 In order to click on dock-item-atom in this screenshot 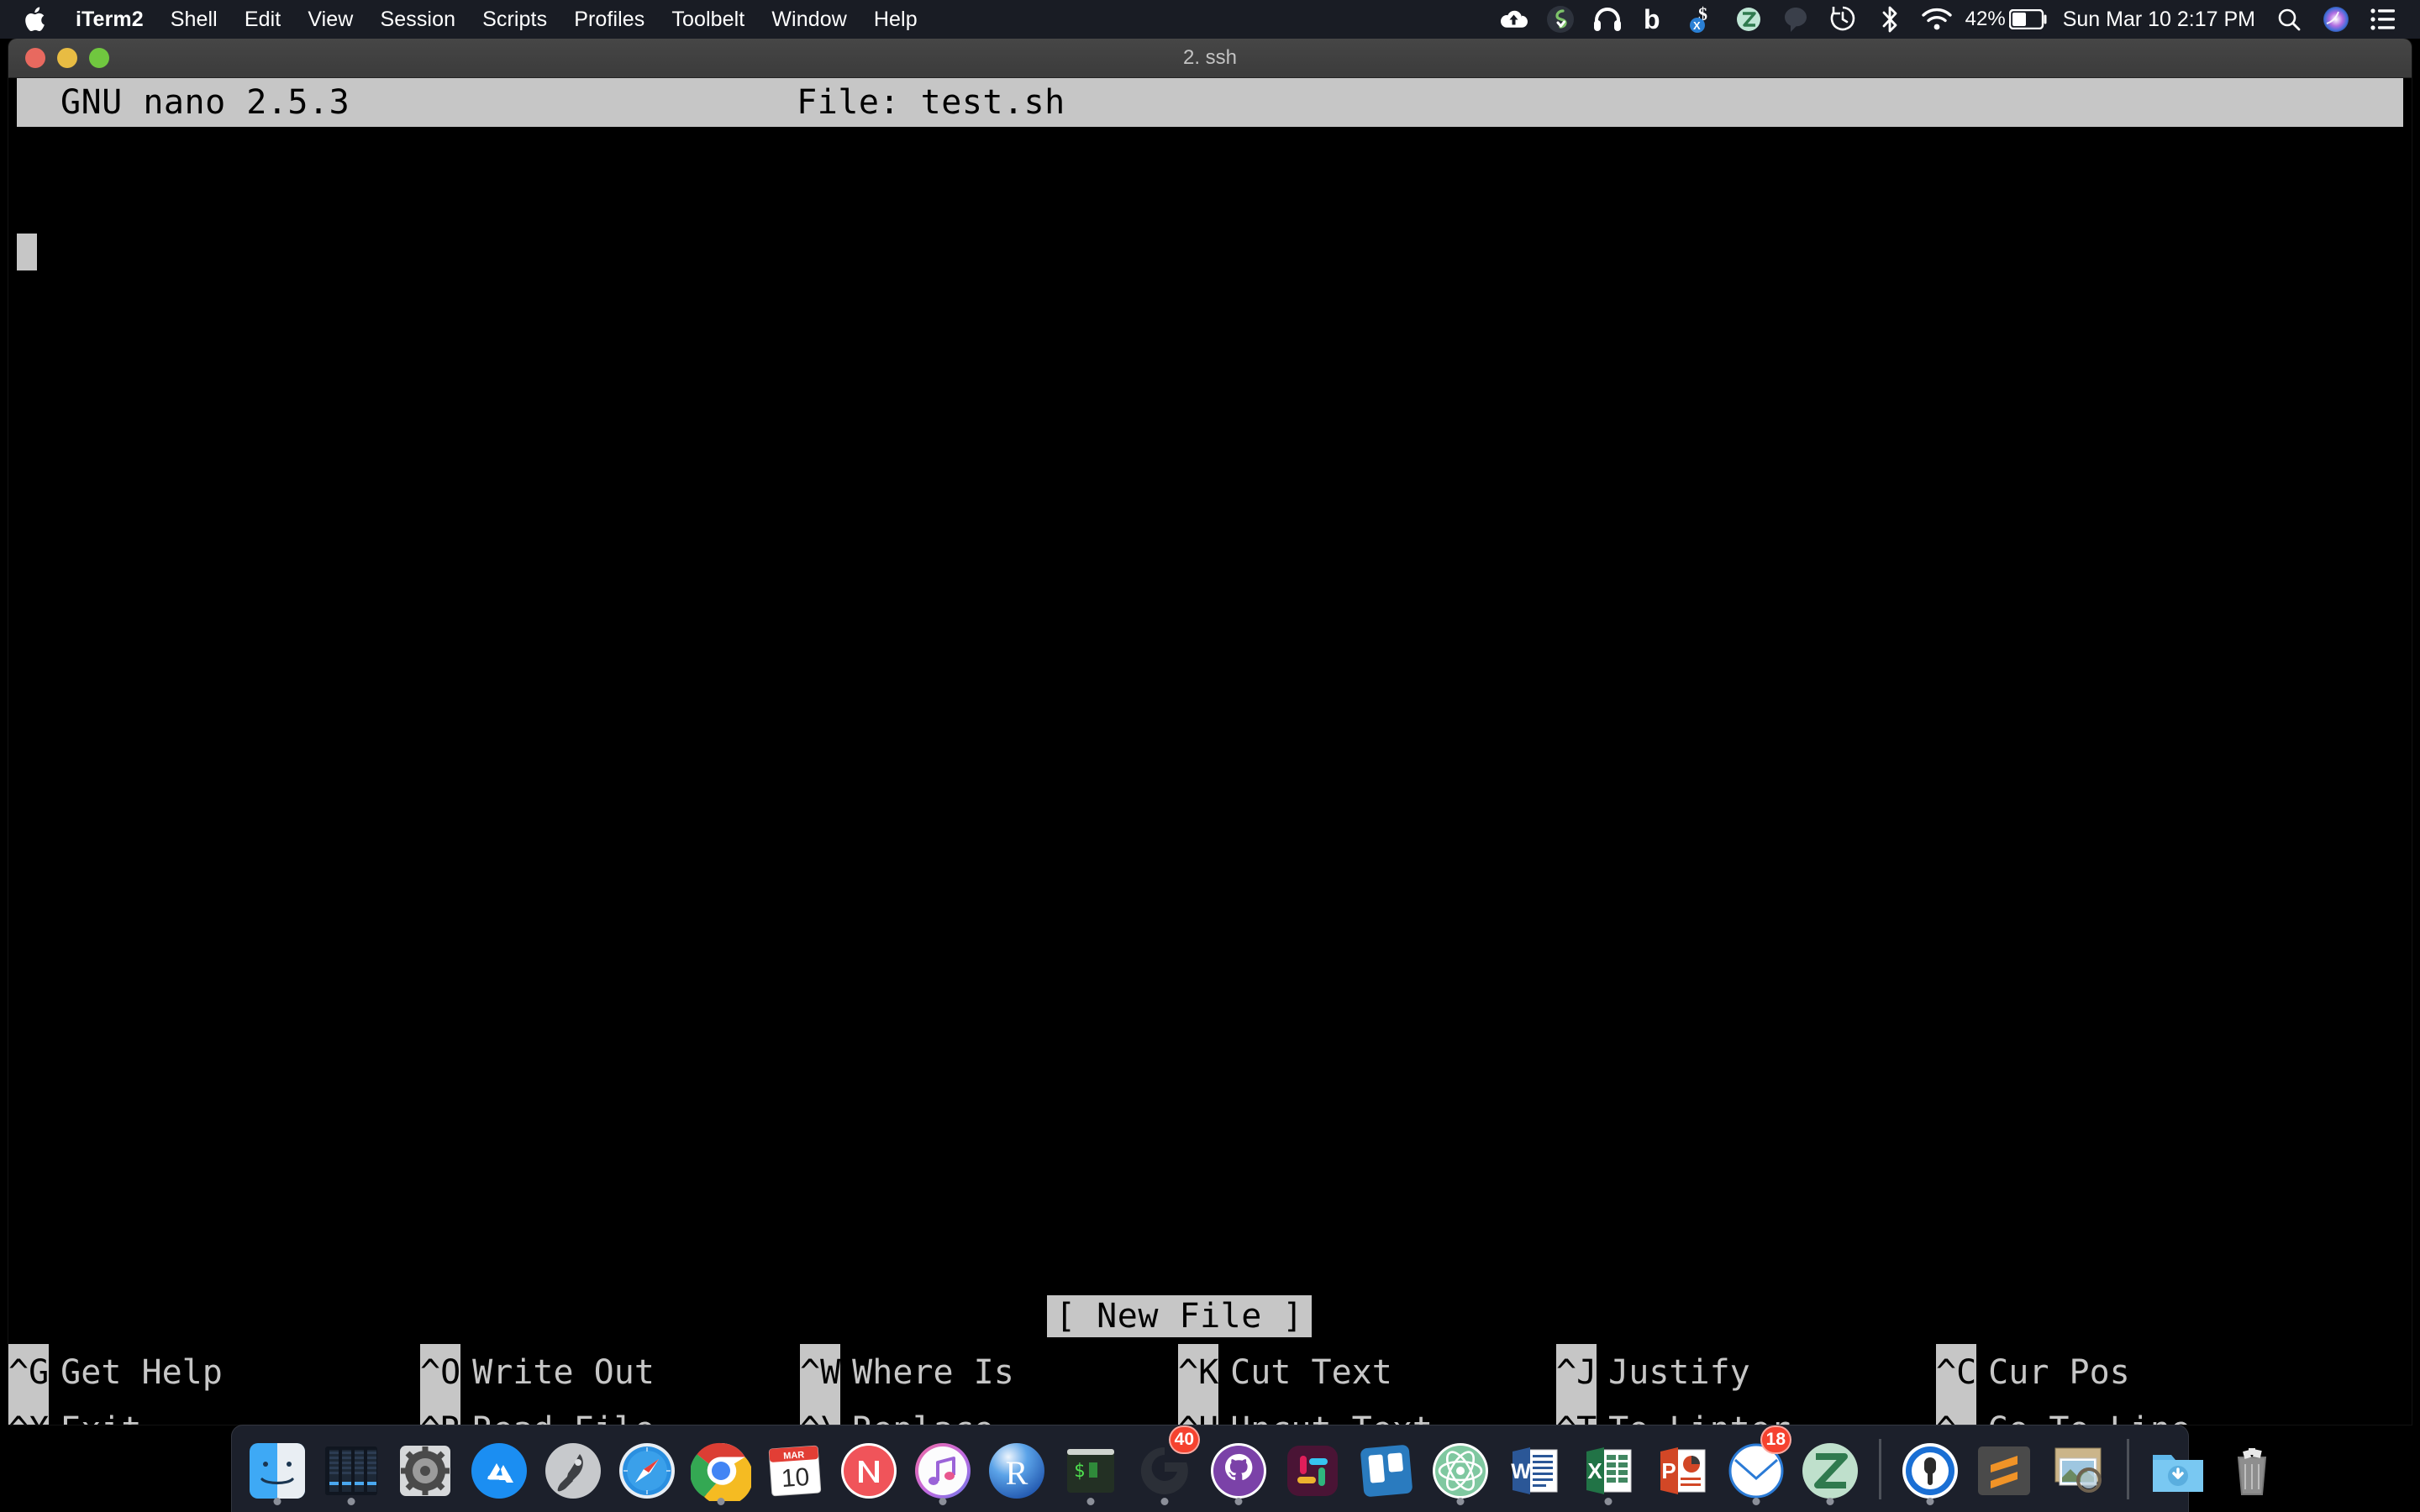, I will do `click(1460, 1468)`.